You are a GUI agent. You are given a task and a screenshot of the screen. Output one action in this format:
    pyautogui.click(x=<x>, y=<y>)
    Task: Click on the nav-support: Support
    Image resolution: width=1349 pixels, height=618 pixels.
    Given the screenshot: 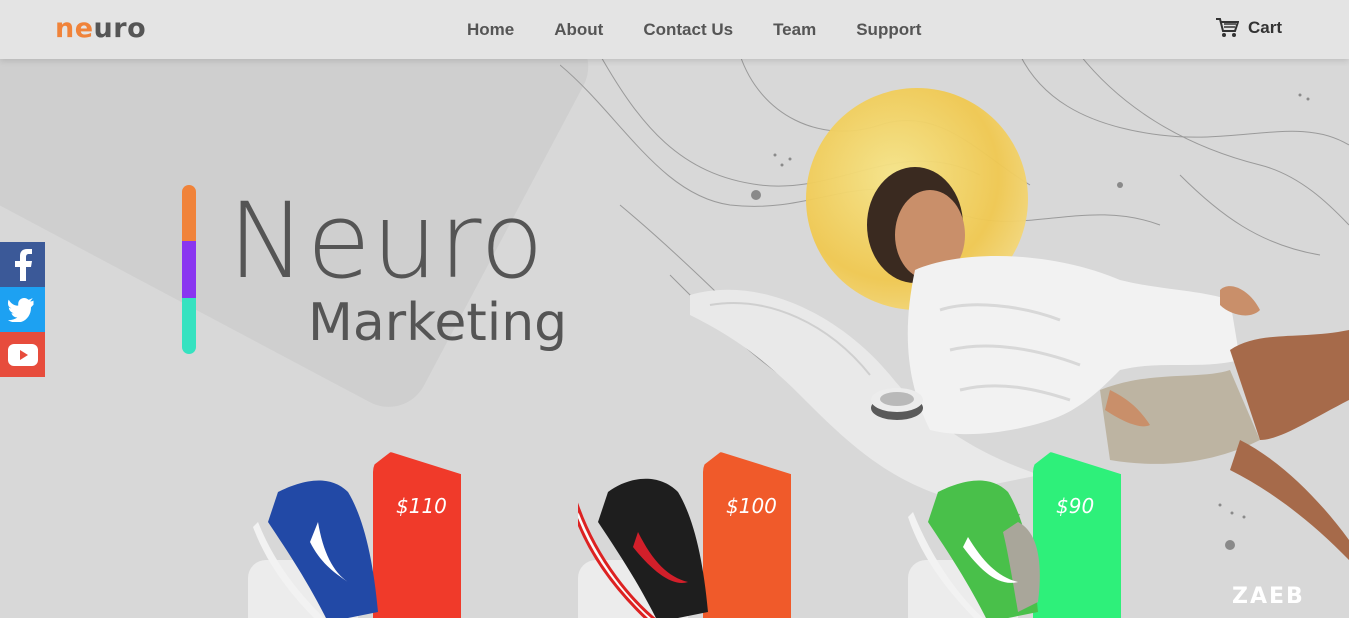 What is the action you would take?
    pyautogui.click(x=888, y=30)
    